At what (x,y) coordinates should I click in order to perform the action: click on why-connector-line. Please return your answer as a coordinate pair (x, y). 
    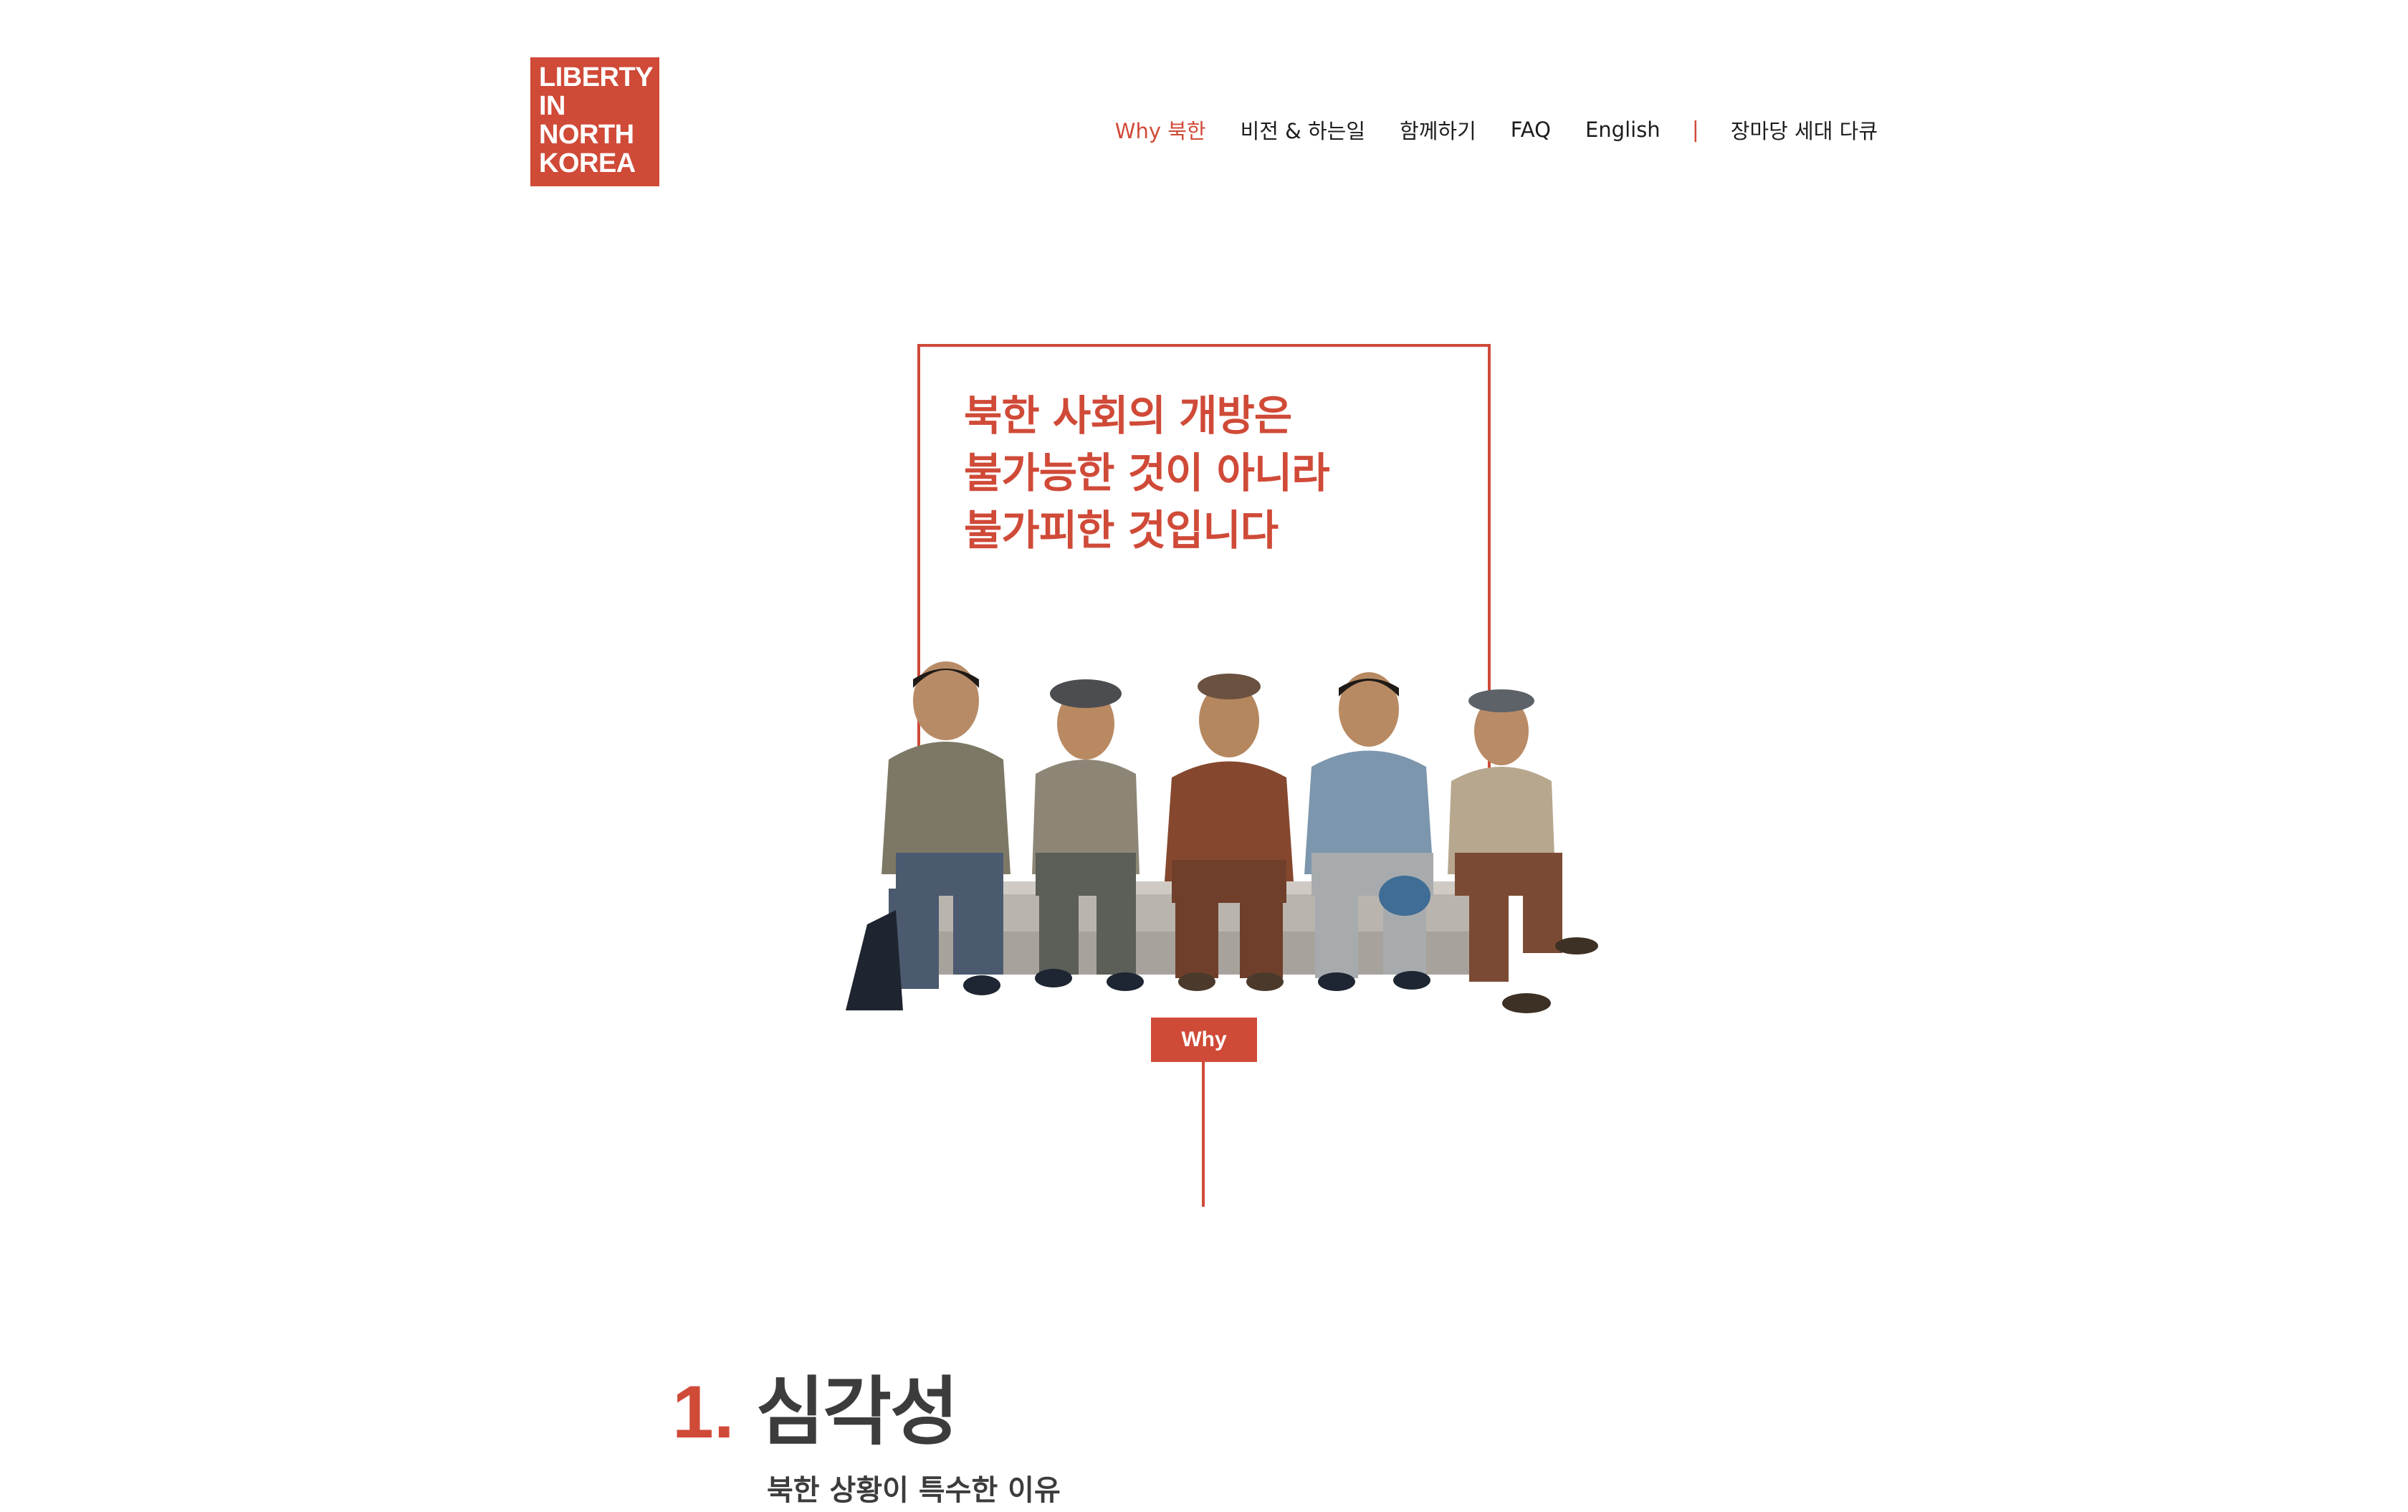
    Looking at the image, I should click on (1203, 1134).